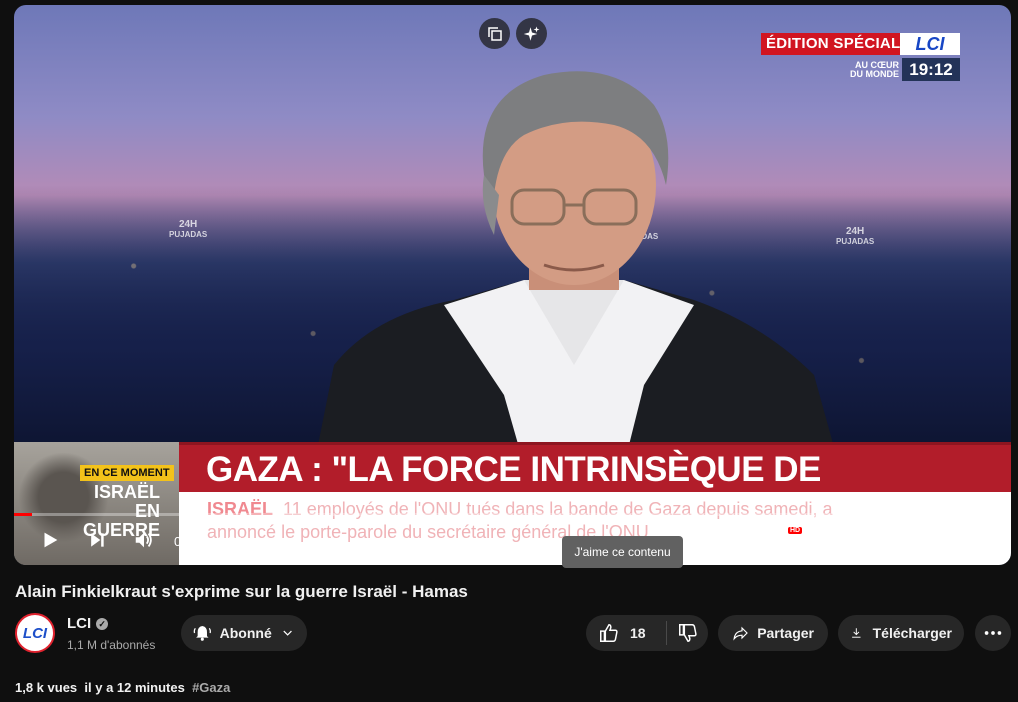  What do you see at coordinates (208, 541) in the screenshot?
I see `time-display: 0:21 / 19:50` at bounding box center [208, 541].